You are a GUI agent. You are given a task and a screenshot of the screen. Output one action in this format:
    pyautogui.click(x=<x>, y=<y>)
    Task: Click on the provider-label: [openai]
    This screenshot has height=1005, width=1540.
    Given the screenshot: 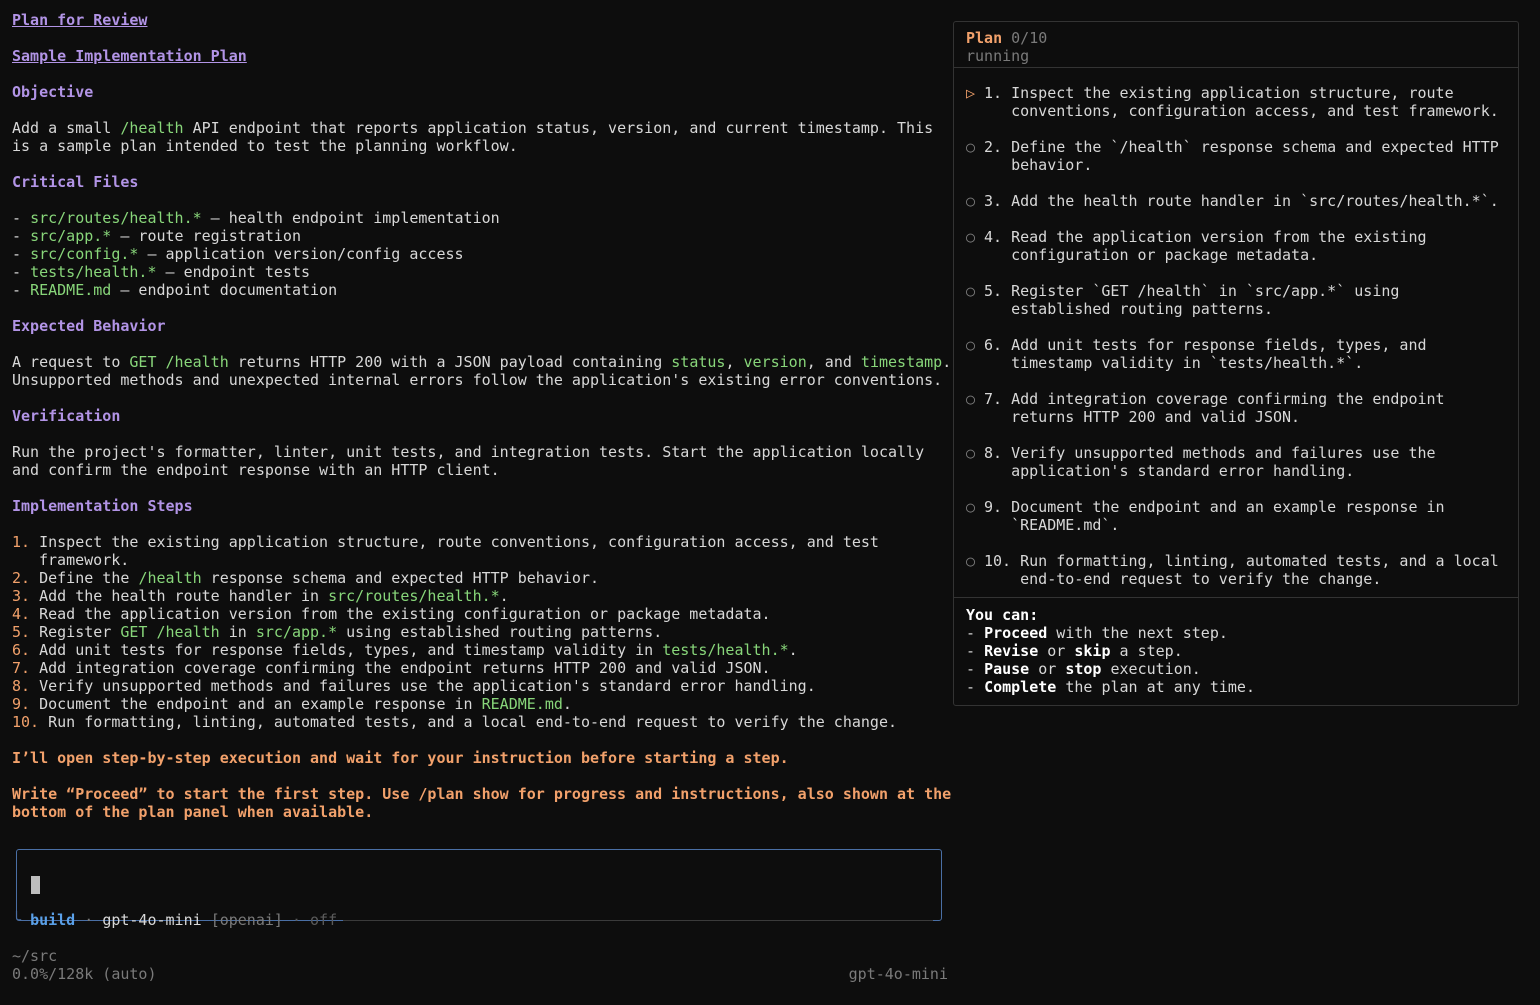 What is the action you would take?
    pyautogui.click(x=246, y=920)
    